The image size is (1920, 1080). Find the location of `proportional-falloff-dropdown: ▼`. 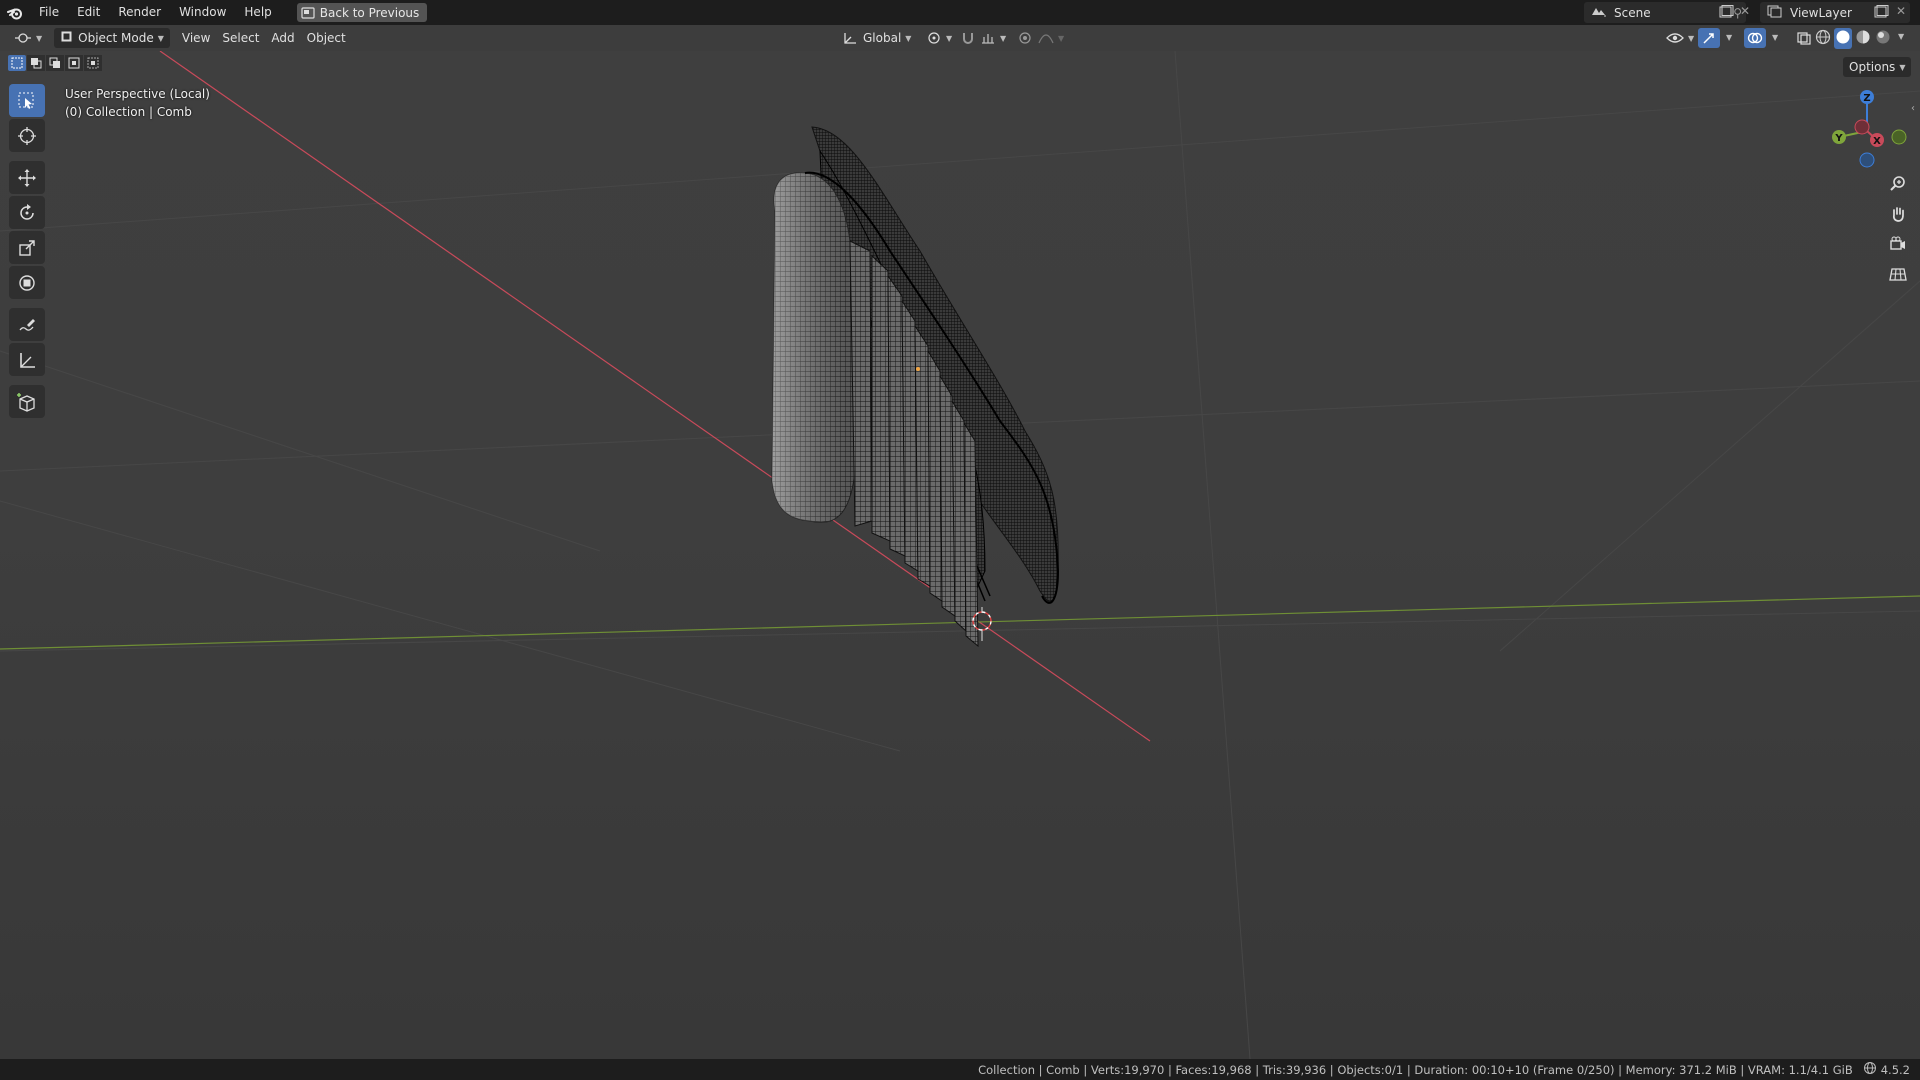

proportional-falloff-dropdown: ▼ is located at coordinates (1051, 38).